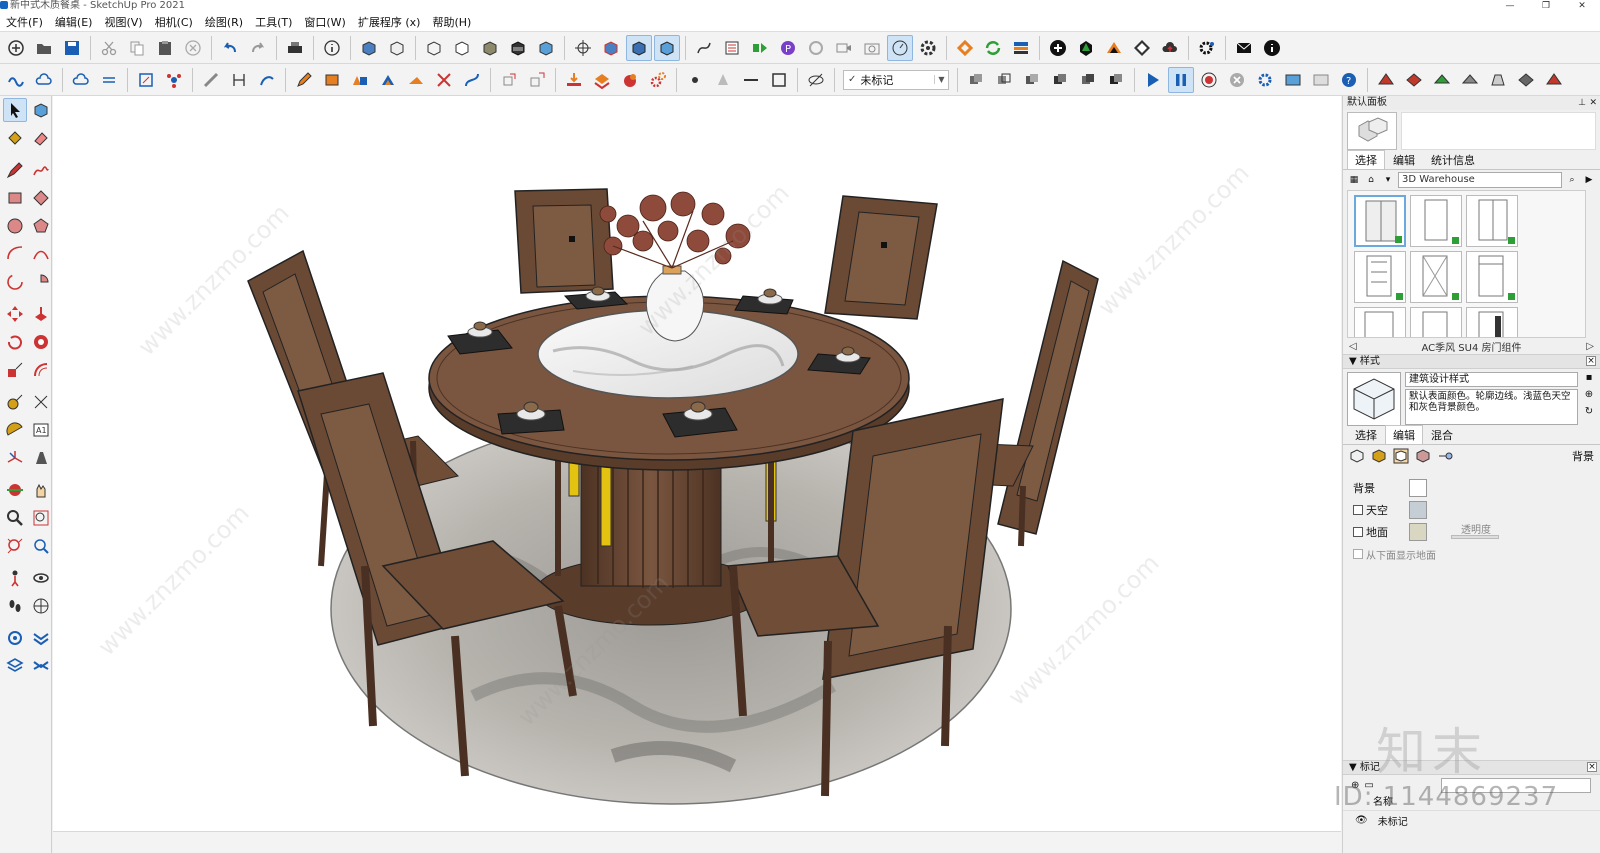 This screenshot has width=1600, height=853. What do you see at coordinates (137, 48) in the screenshot?
I see `copy-button` at bounding box center [137, 48].